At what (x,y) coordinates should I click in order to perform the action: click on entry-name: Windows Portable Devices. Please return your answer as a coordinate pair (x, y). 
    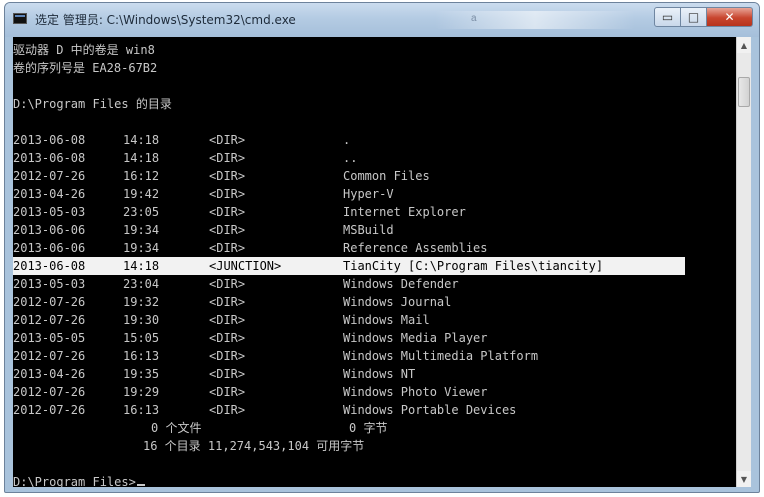
    Looking at the image, I should click on (430, 410).